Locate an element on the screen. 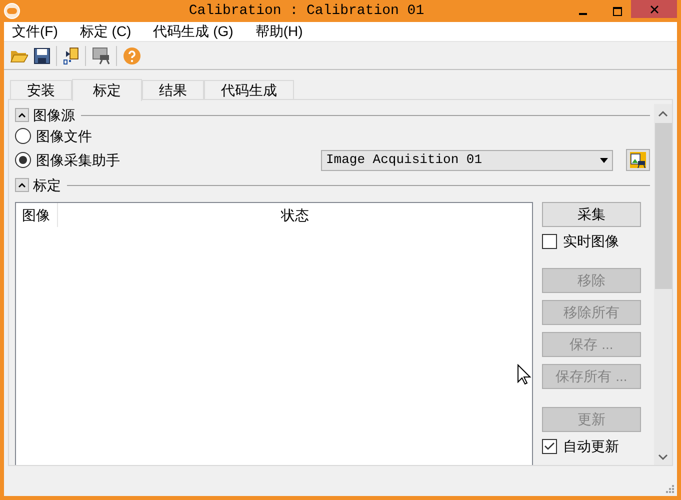 The image size is (681, 500). menu-item: 标定 (C) is located at coordinates (106, 31).